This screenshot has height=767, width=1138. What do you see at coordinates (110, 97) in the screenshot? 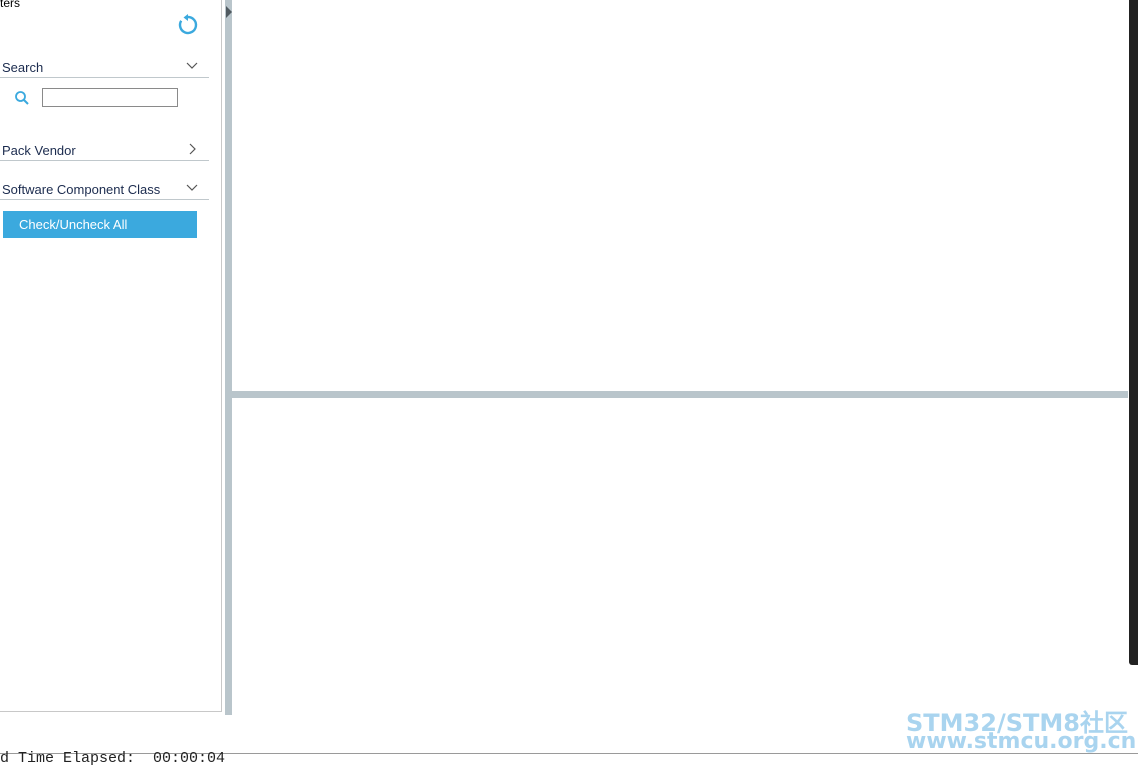
I see `search-input` at bounding box center [110, 97].